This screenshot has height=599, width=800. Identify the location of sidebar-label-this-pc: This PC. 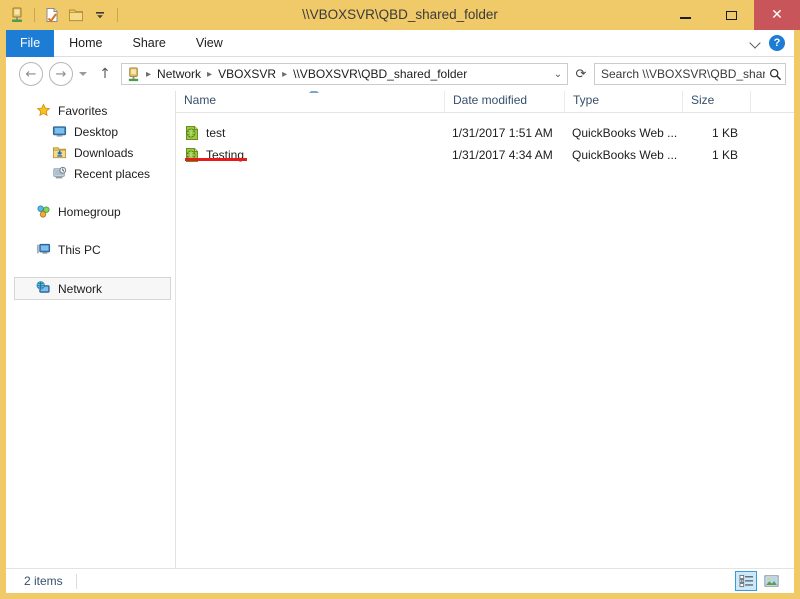
(79, 249).